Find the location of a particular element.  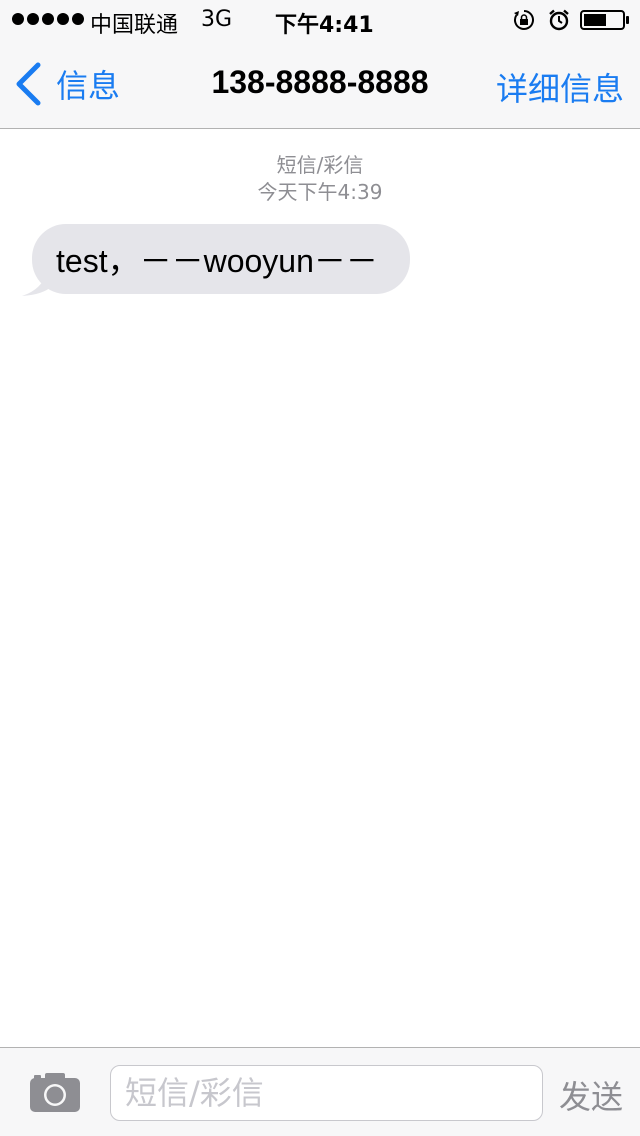

camera-icon is located at coordinates (55, 1092).